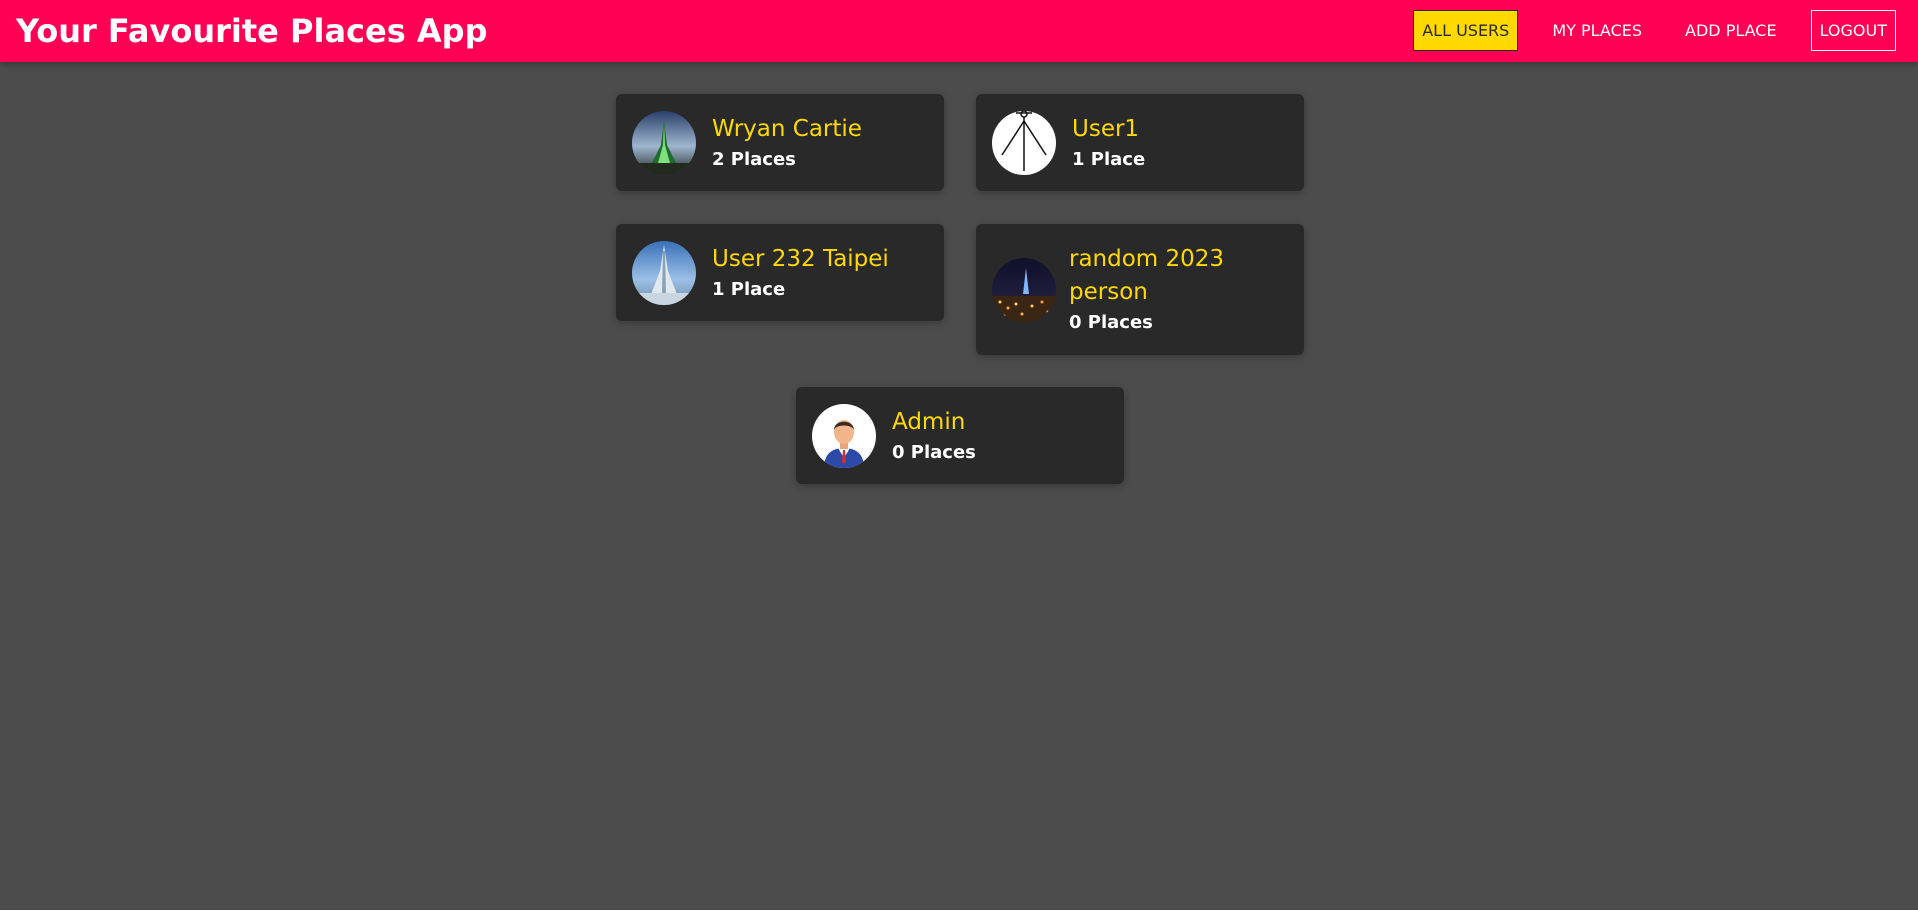  I want to click on user-card-random-2023-person: random 2023 person 0 Places, so click(1140, 289).